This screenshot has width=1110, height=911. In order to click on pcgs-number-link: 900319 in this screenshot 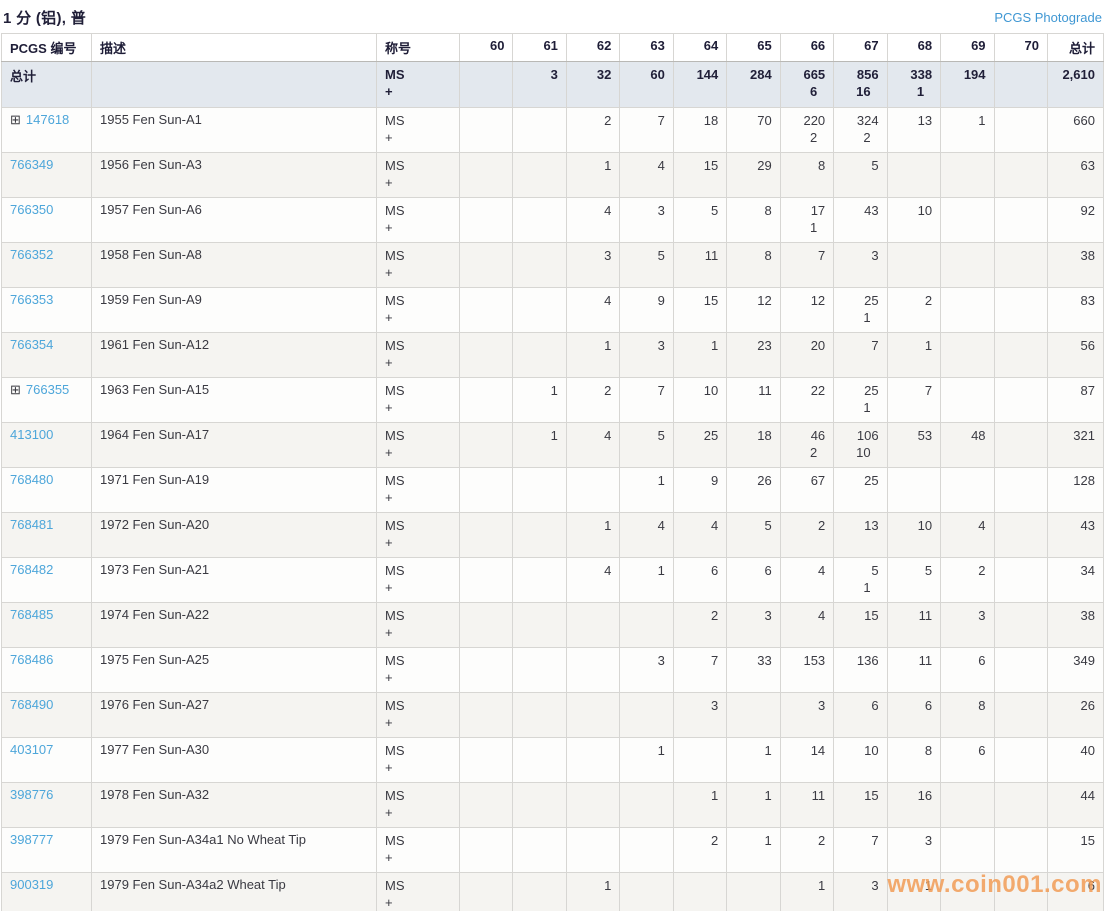, I will do `click(31, 884)`.